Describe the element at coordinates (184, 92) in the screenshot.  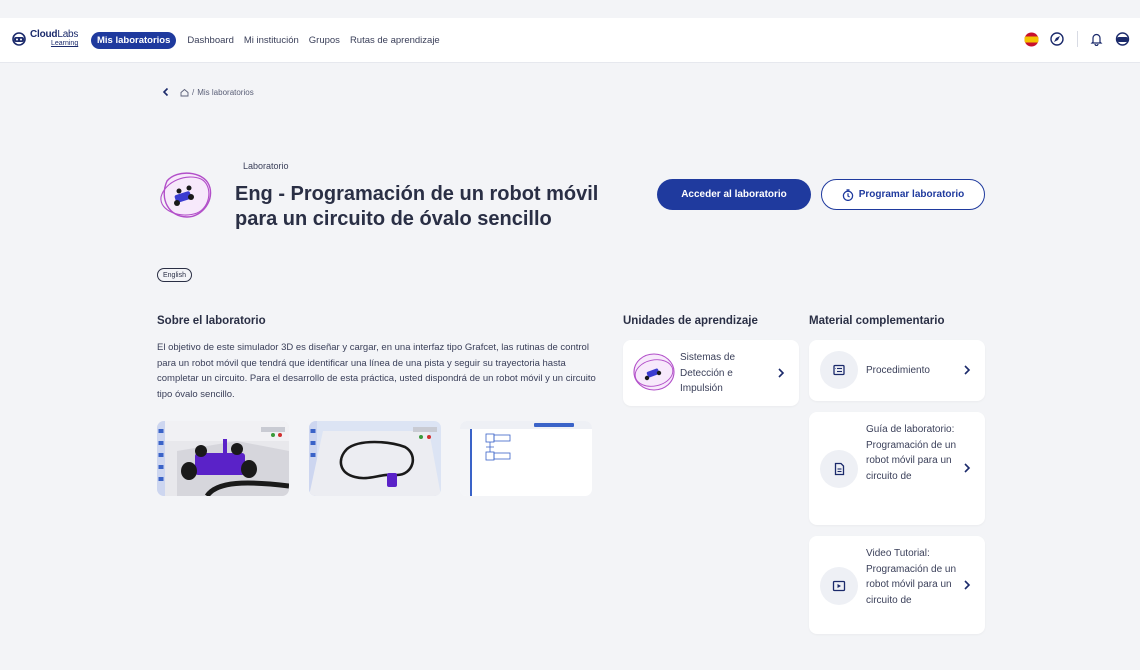
I see `home-icon` at that location.